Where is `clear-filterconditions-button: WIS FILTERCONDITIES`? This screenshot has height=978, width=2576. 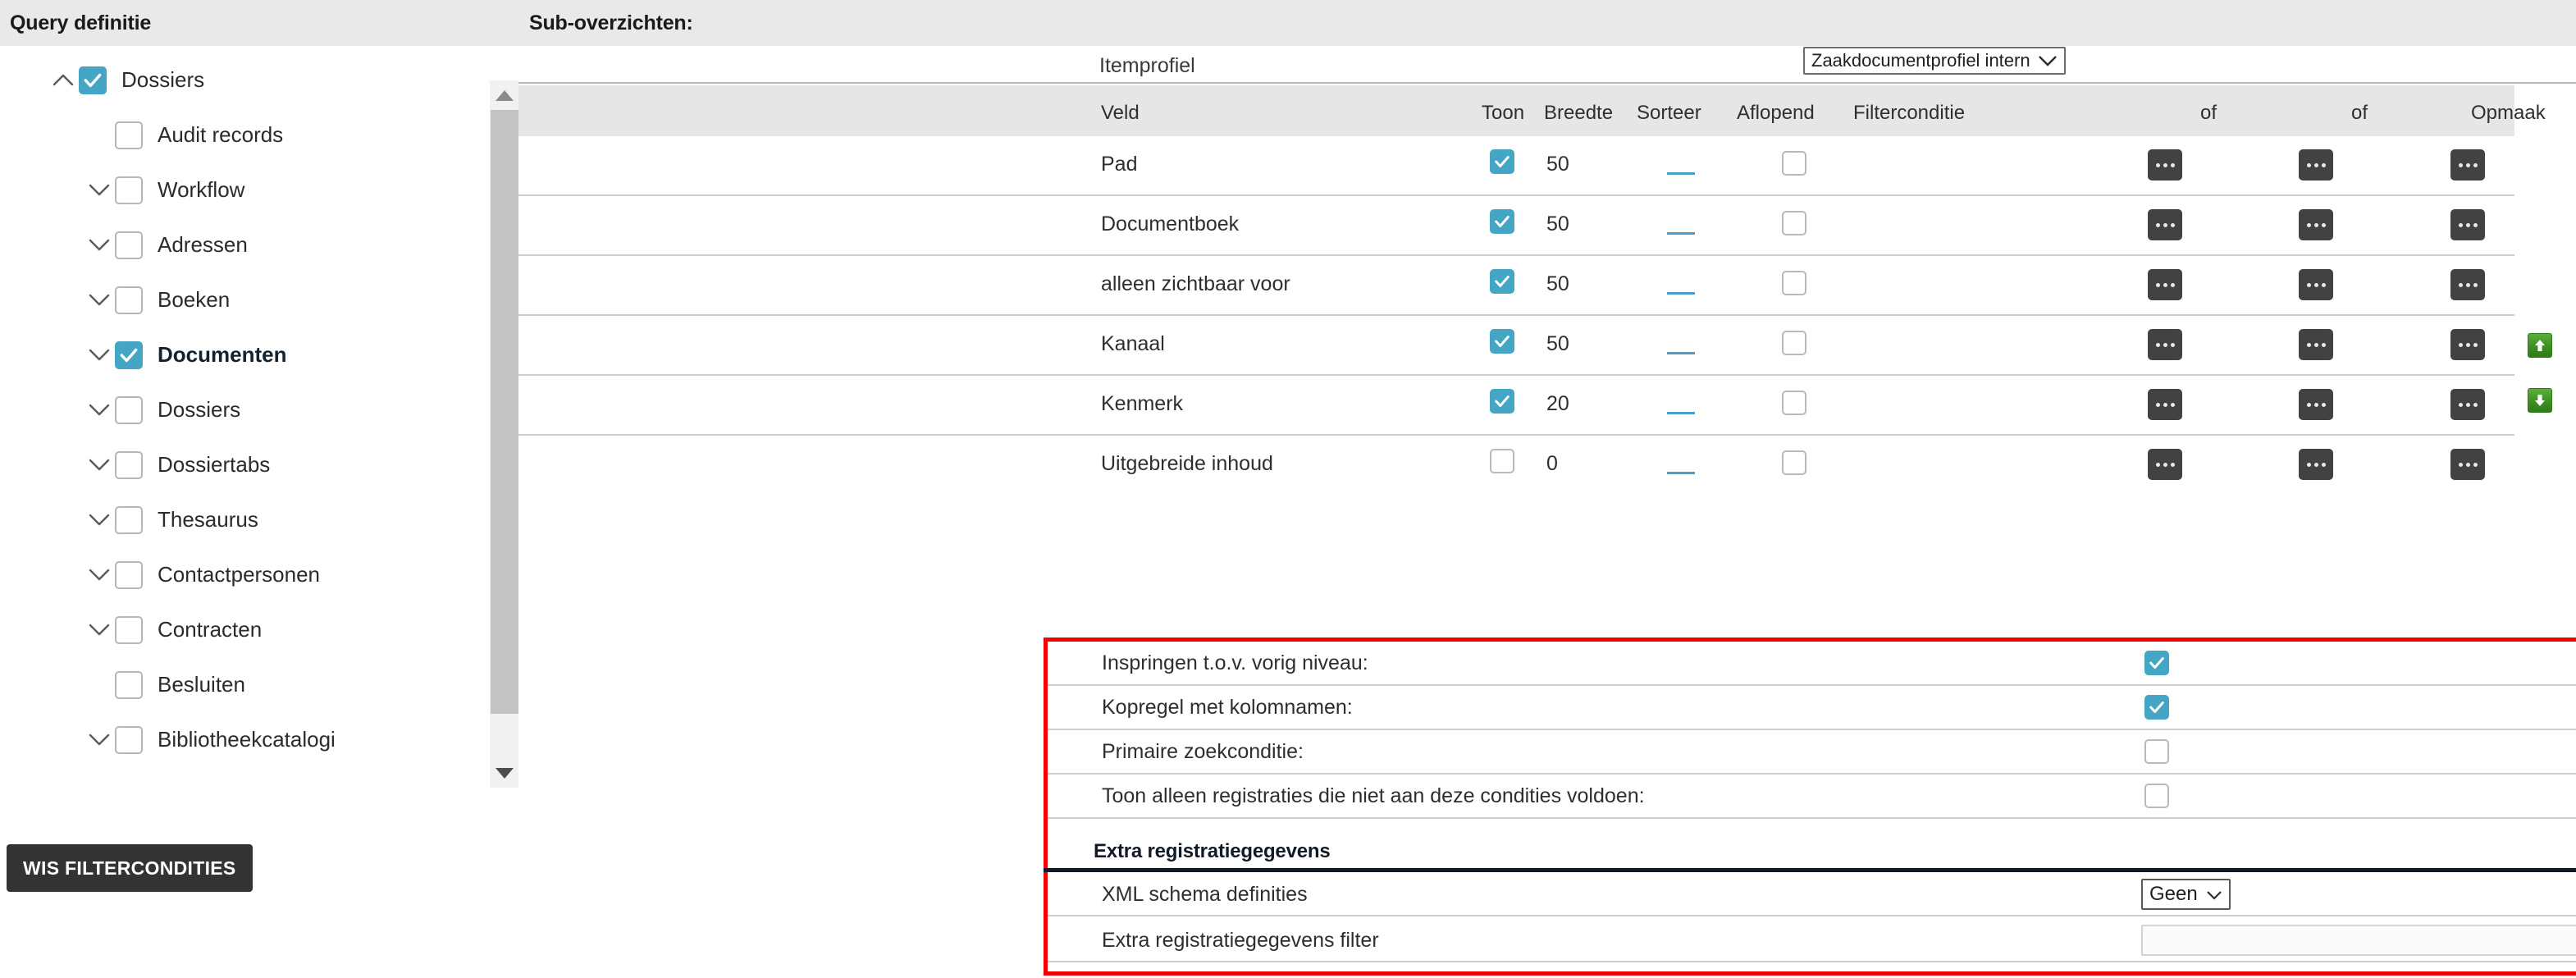 clear-filterconditions-button: WIS FILTERCONDITIES is located at coordinates (130, 868).